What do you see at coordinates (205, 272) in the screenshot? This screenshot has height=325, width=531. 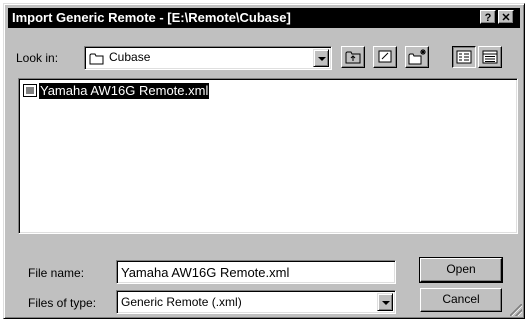 I see `file-name-value: Yamaha AW16G Remote.xml` at bounding box center [205, 272].